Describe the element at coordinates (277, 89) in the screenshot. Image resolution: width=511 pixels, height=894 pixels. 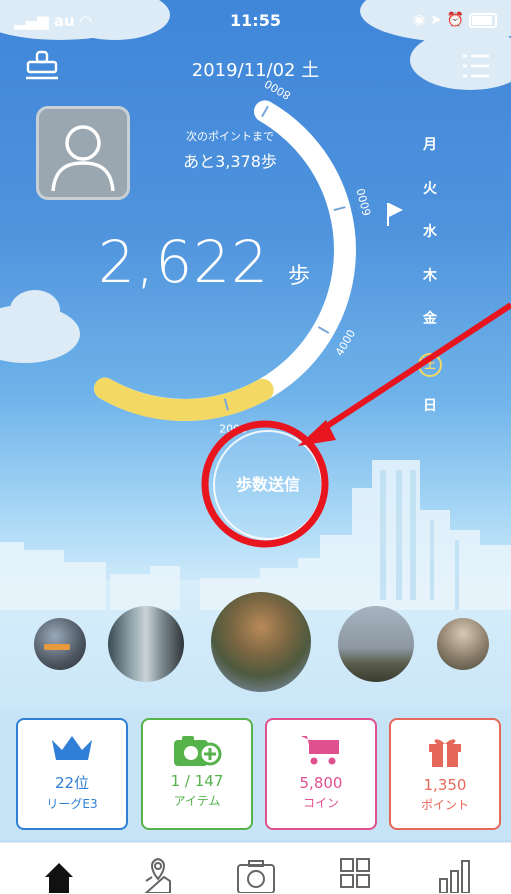
I see `gauge-tick-label: 8000` at that location.